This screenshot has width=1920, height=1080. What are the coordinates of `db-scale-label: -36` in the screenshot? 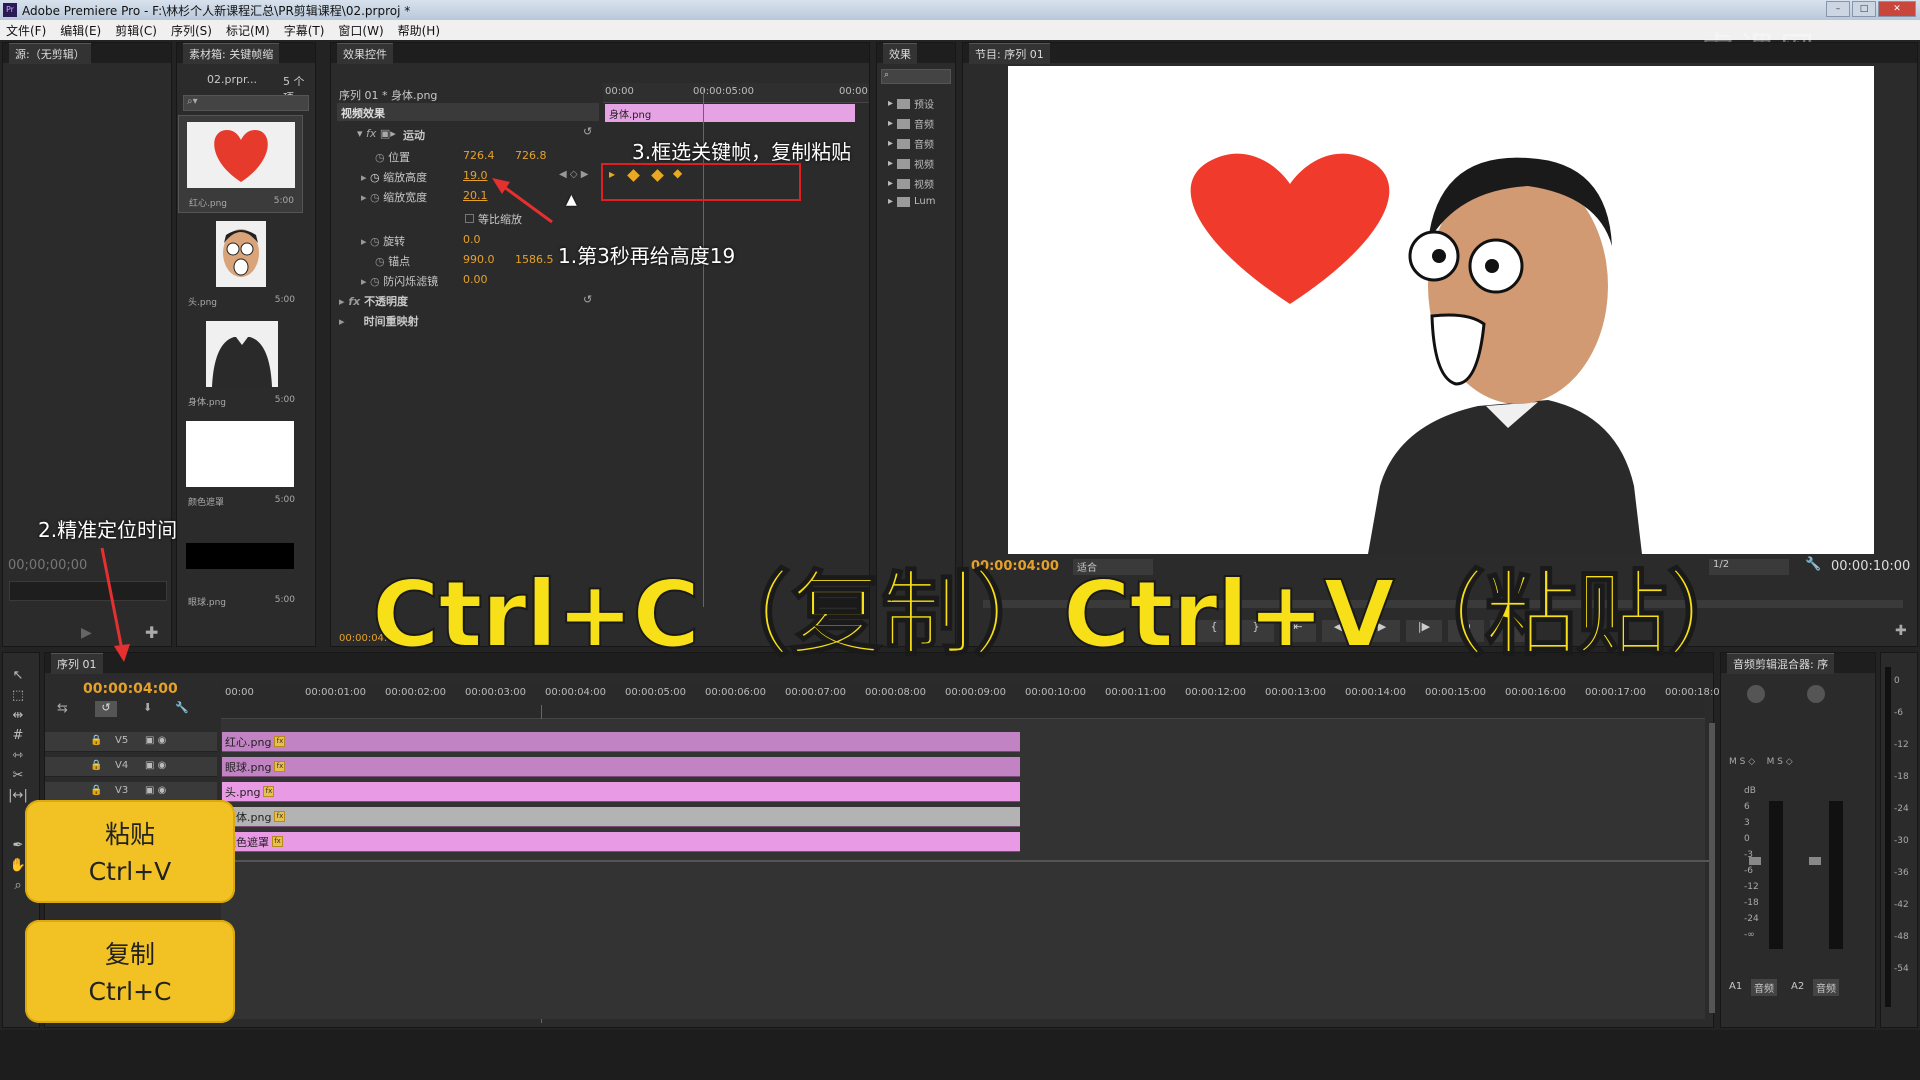 It's located at (1901, 873).